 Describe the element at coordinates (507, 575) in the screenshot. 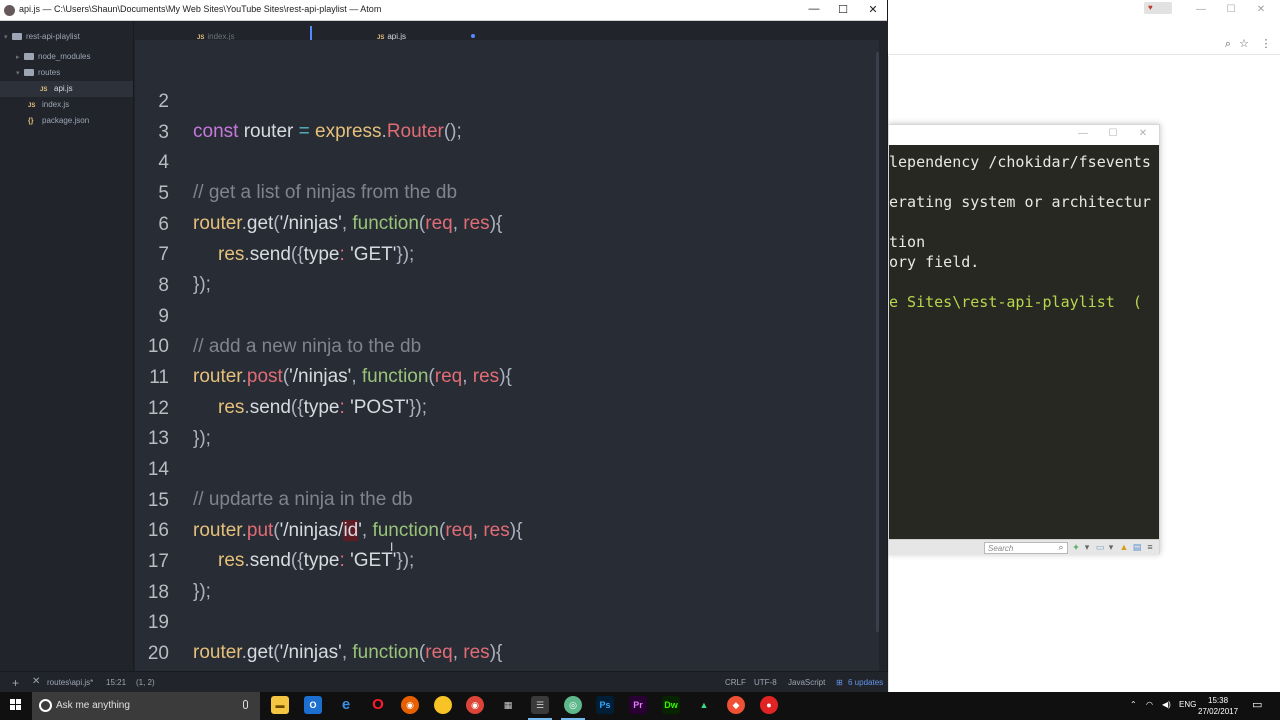

I see `code-line: 18` at that location.